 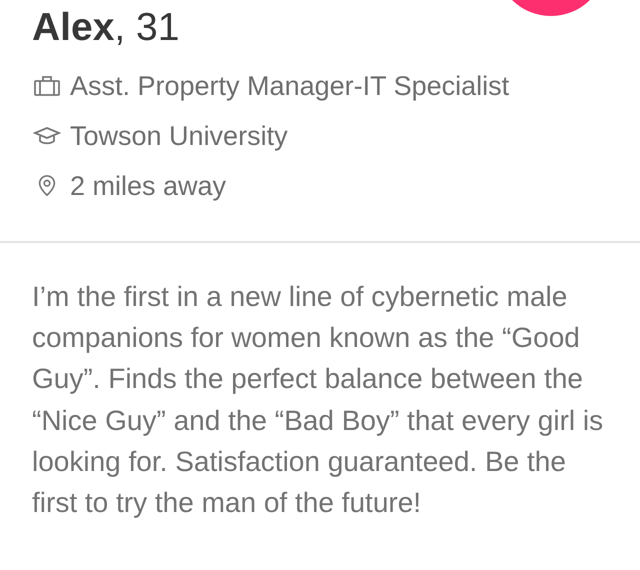 I want to click on briefcase-icon, so click(x=47, y=85).